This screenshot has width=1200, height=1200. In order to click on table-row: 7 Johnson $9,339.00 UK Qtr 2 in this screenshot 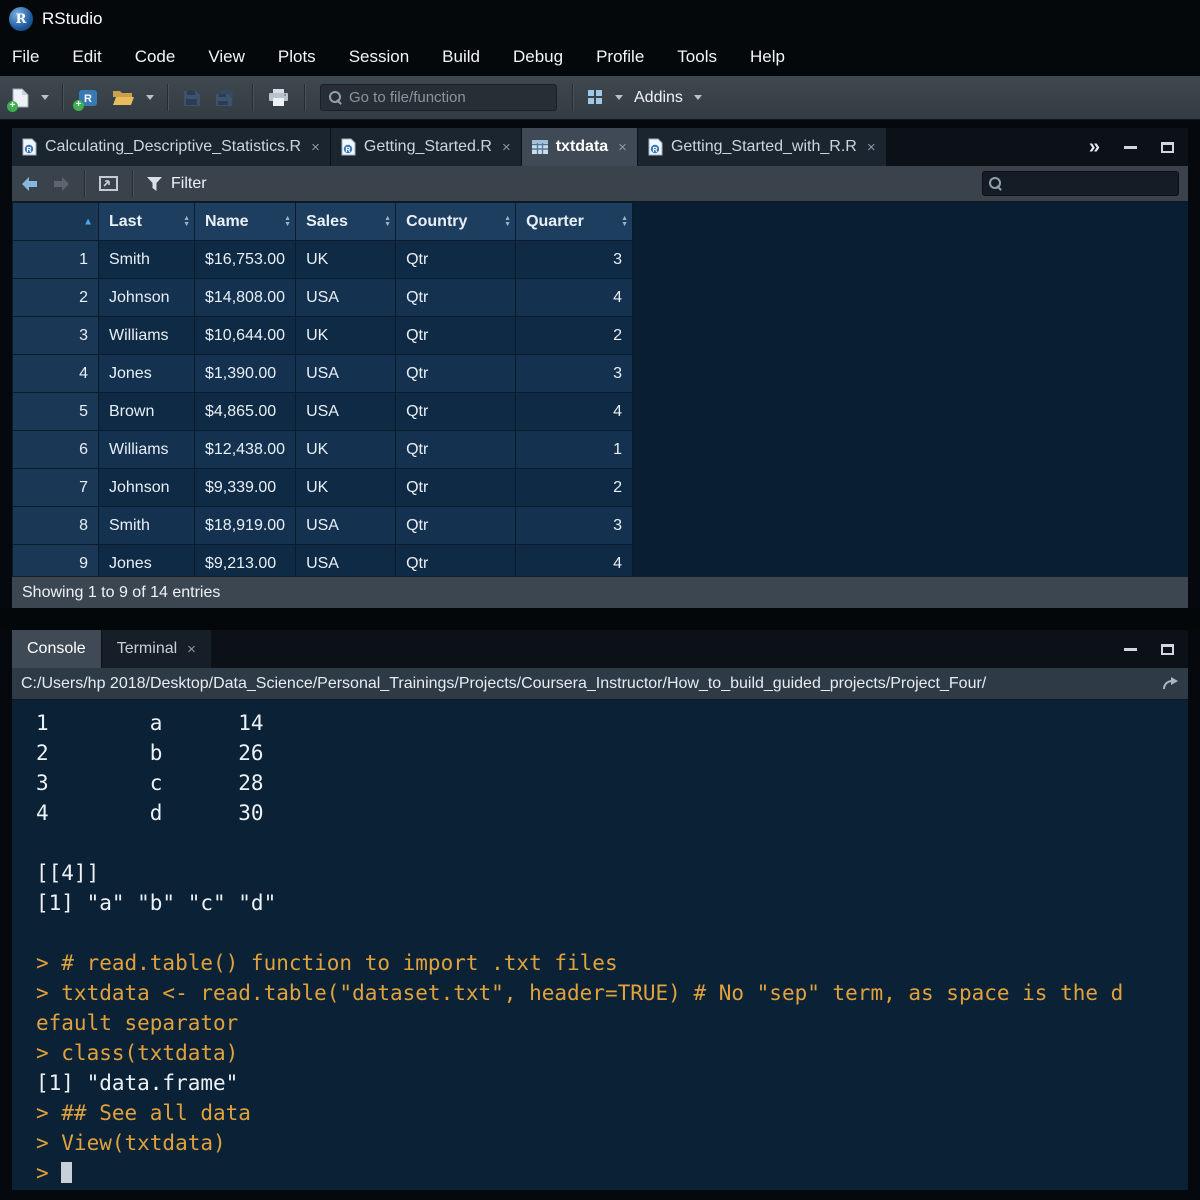, I will do `click(323, 487)`.